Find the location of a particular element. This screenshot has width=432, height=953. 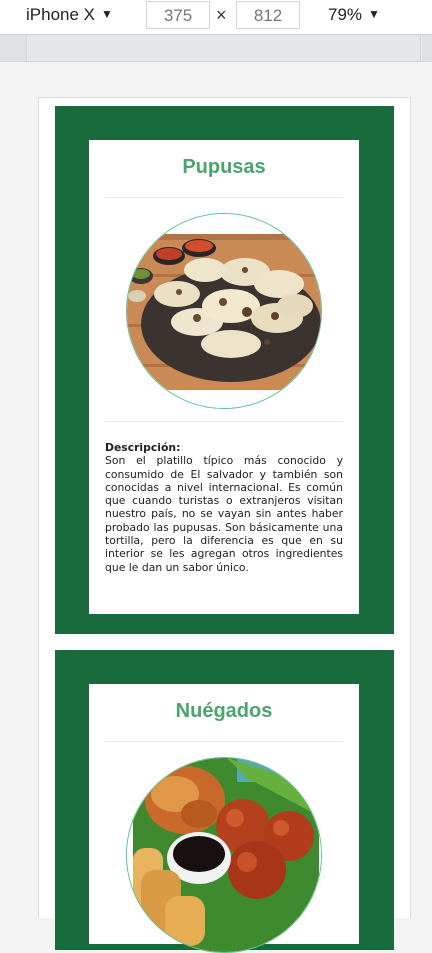

card-title: Pupusas is located at coordinates (224, 167).